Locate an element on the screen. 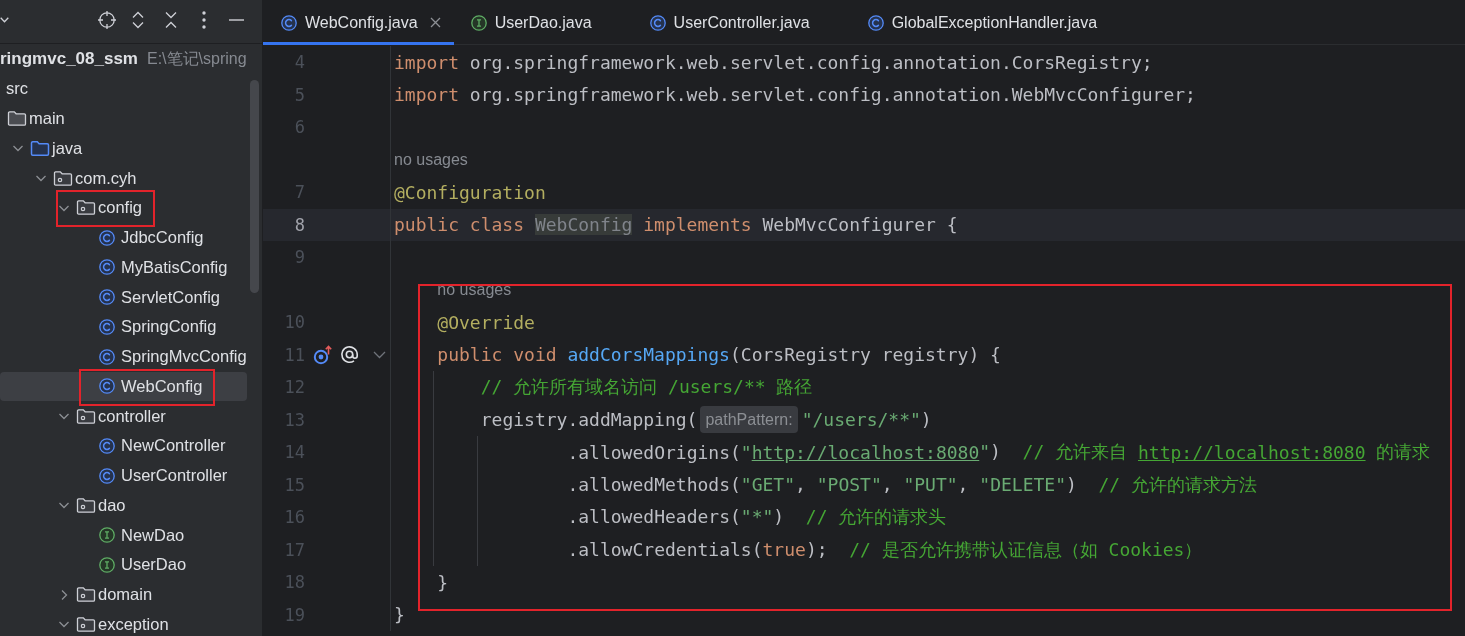 This screenshot has width=1465, height=636. editor-tab: WebConfig.java is located at coordinates (358, 22).